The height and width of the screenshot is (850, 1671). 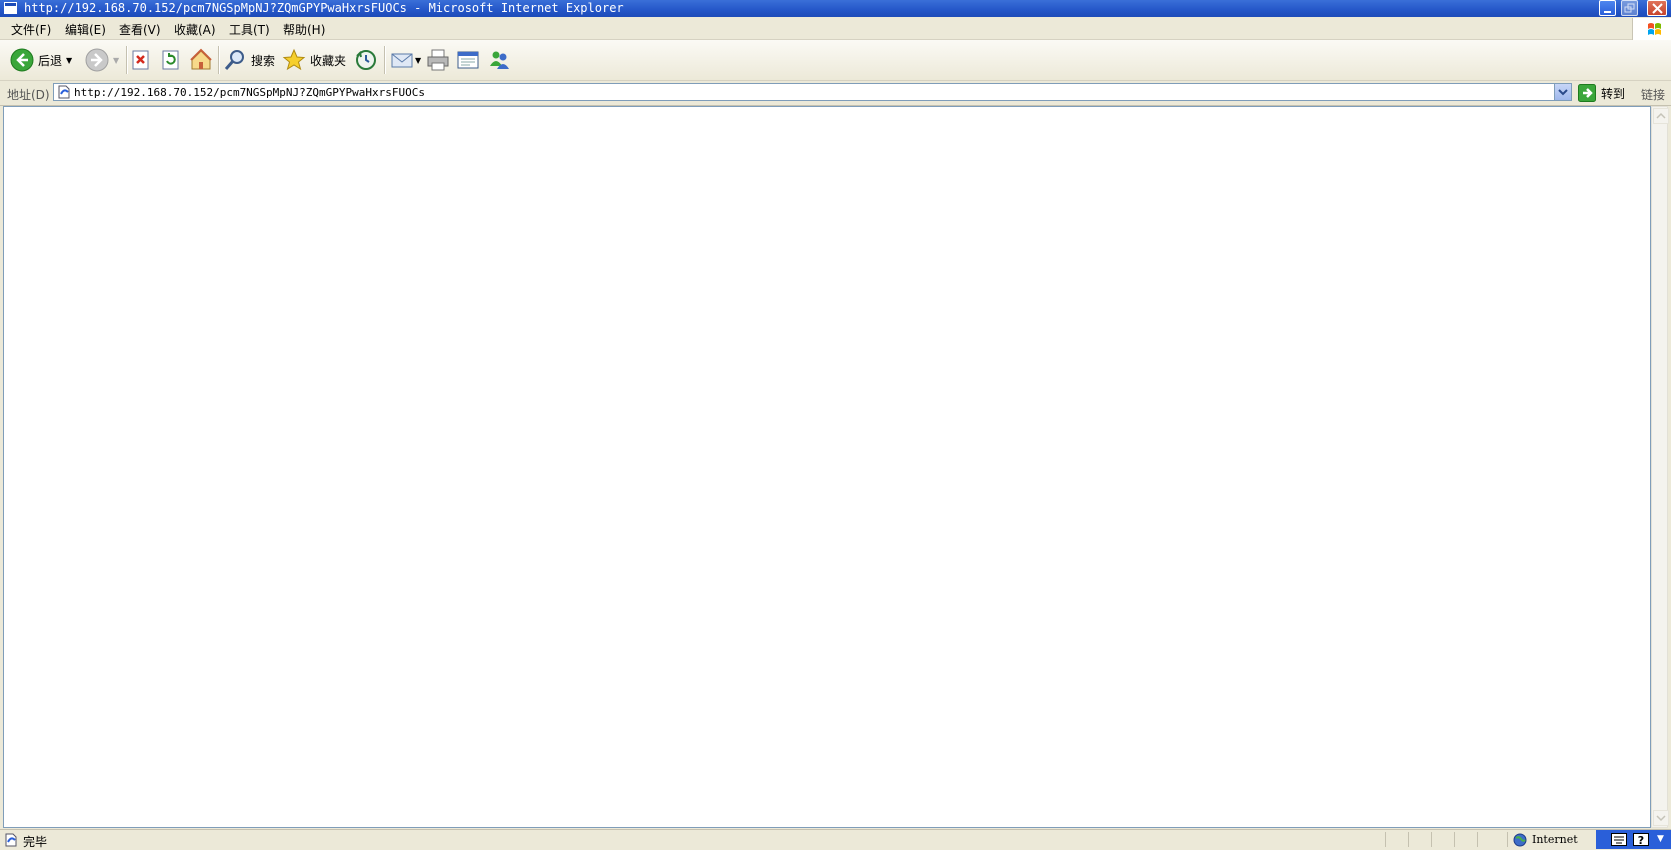 What do you see at coordinates (85, 29) in the screenshot?
I see `menu-edit: 编辑(E)` at bounding box center [85, 29].